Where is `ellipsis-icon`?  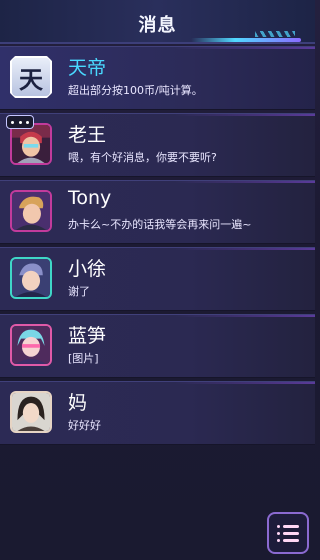
ellipsis-icon is located at coordinates (20, 122).